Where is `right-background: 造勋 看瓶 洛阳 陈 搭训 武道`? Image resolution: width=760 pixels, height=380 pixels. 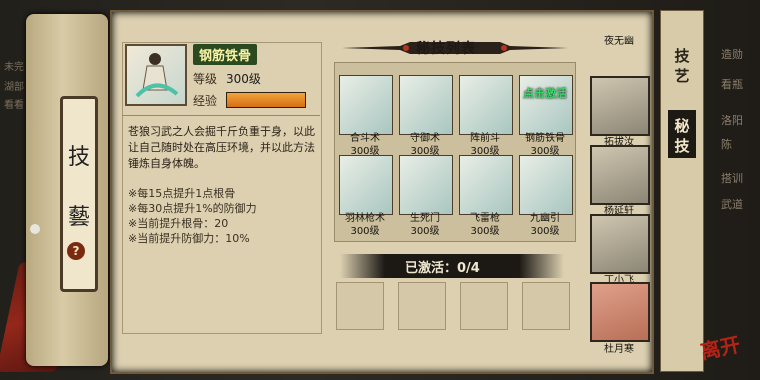
right-background: 造勋 看瓶 洛阳 陈 搭训 武道 is located at coordinates (732, 180).